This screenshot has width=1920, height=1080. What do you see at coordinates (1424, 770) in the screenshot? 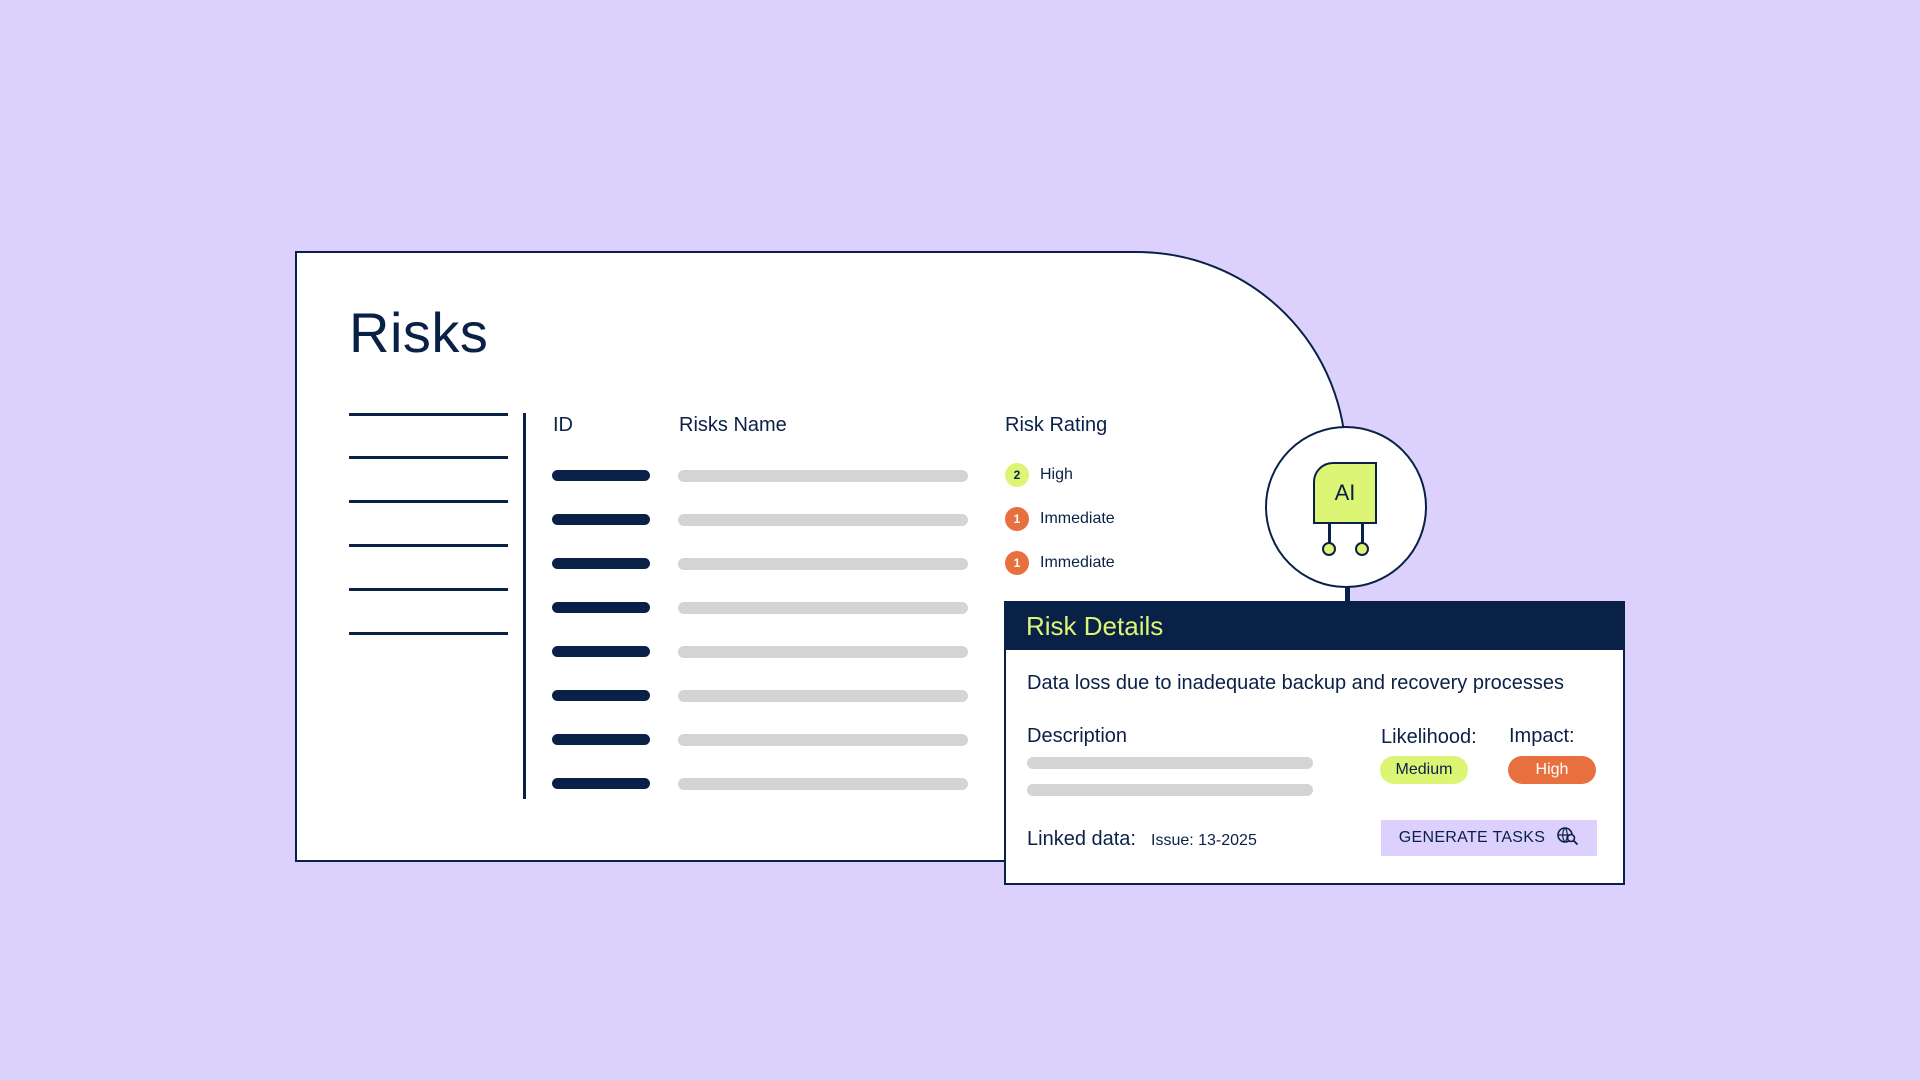
I see `likelihood-pill: Medium` at bounding box center [1424, 770].